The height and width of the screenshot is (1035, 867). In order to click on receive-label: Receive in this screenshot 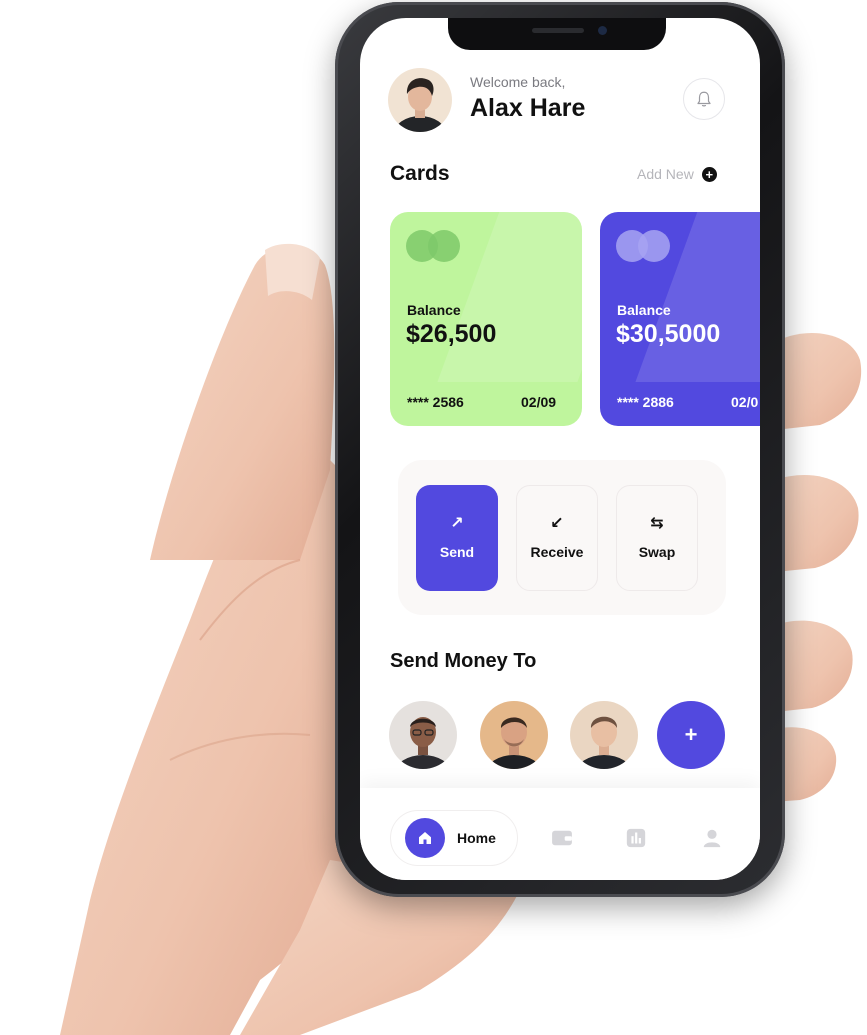, I will do `click(557, 552)`.